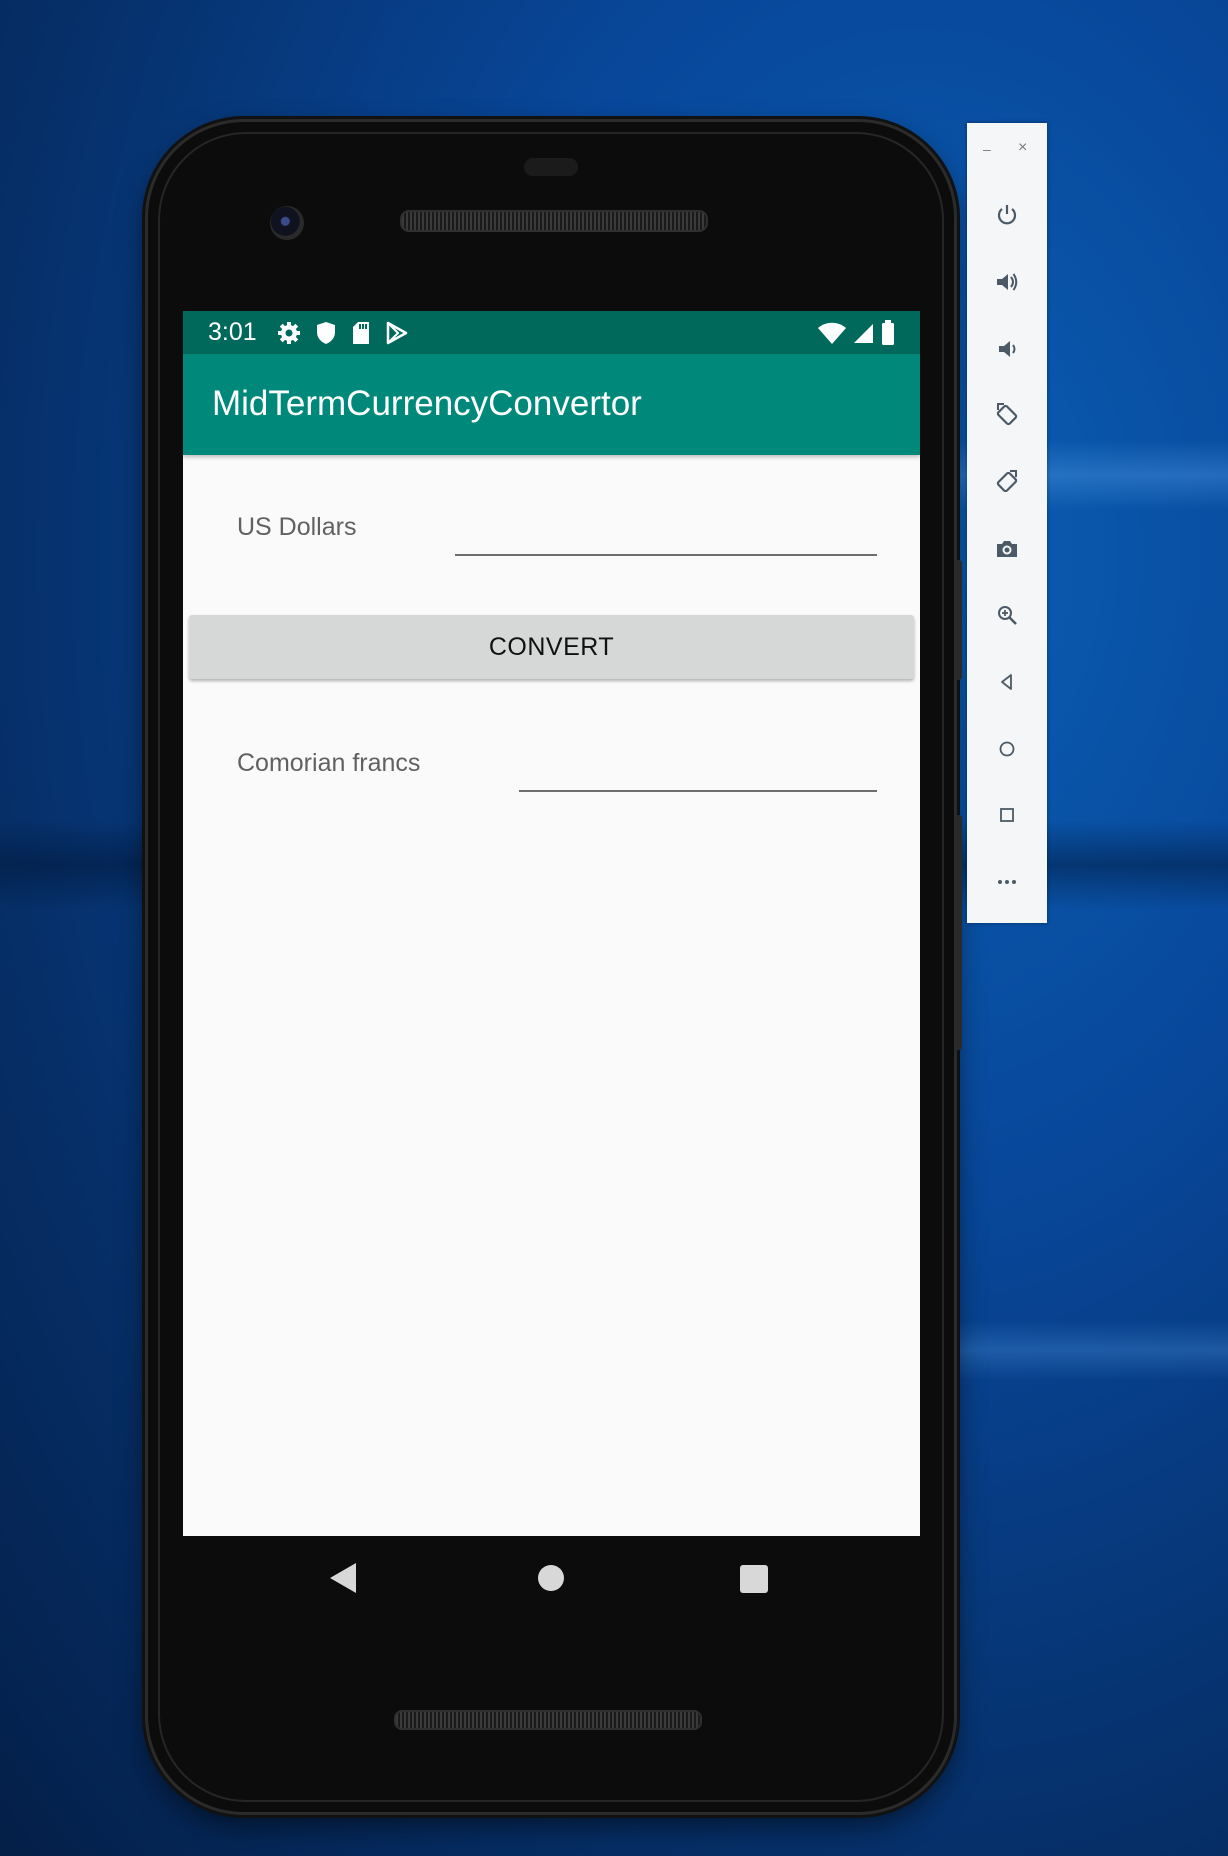  Describe the element at coordinates (863, 333) in the screenshot. I see `cell-signal-icon` at that location.